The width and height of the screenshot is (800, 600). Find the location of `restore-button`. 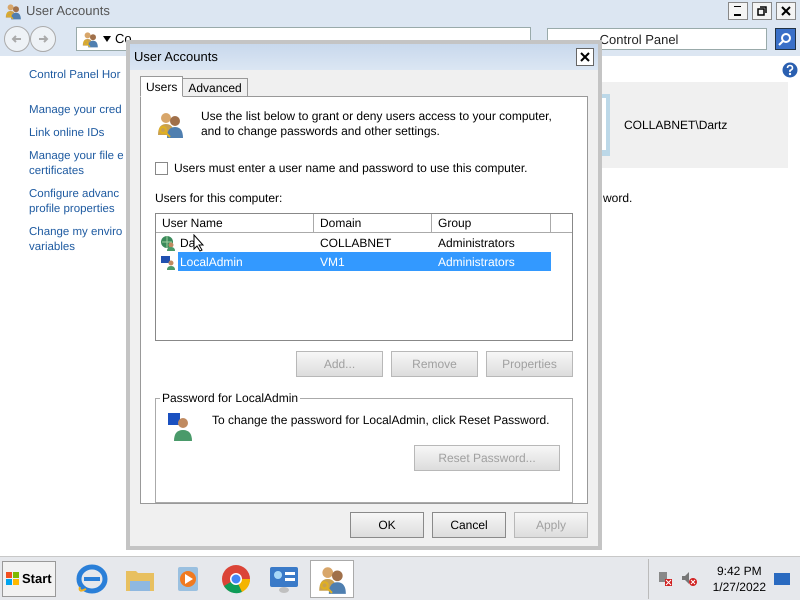

restore-button is located at coordinates (762, 11).